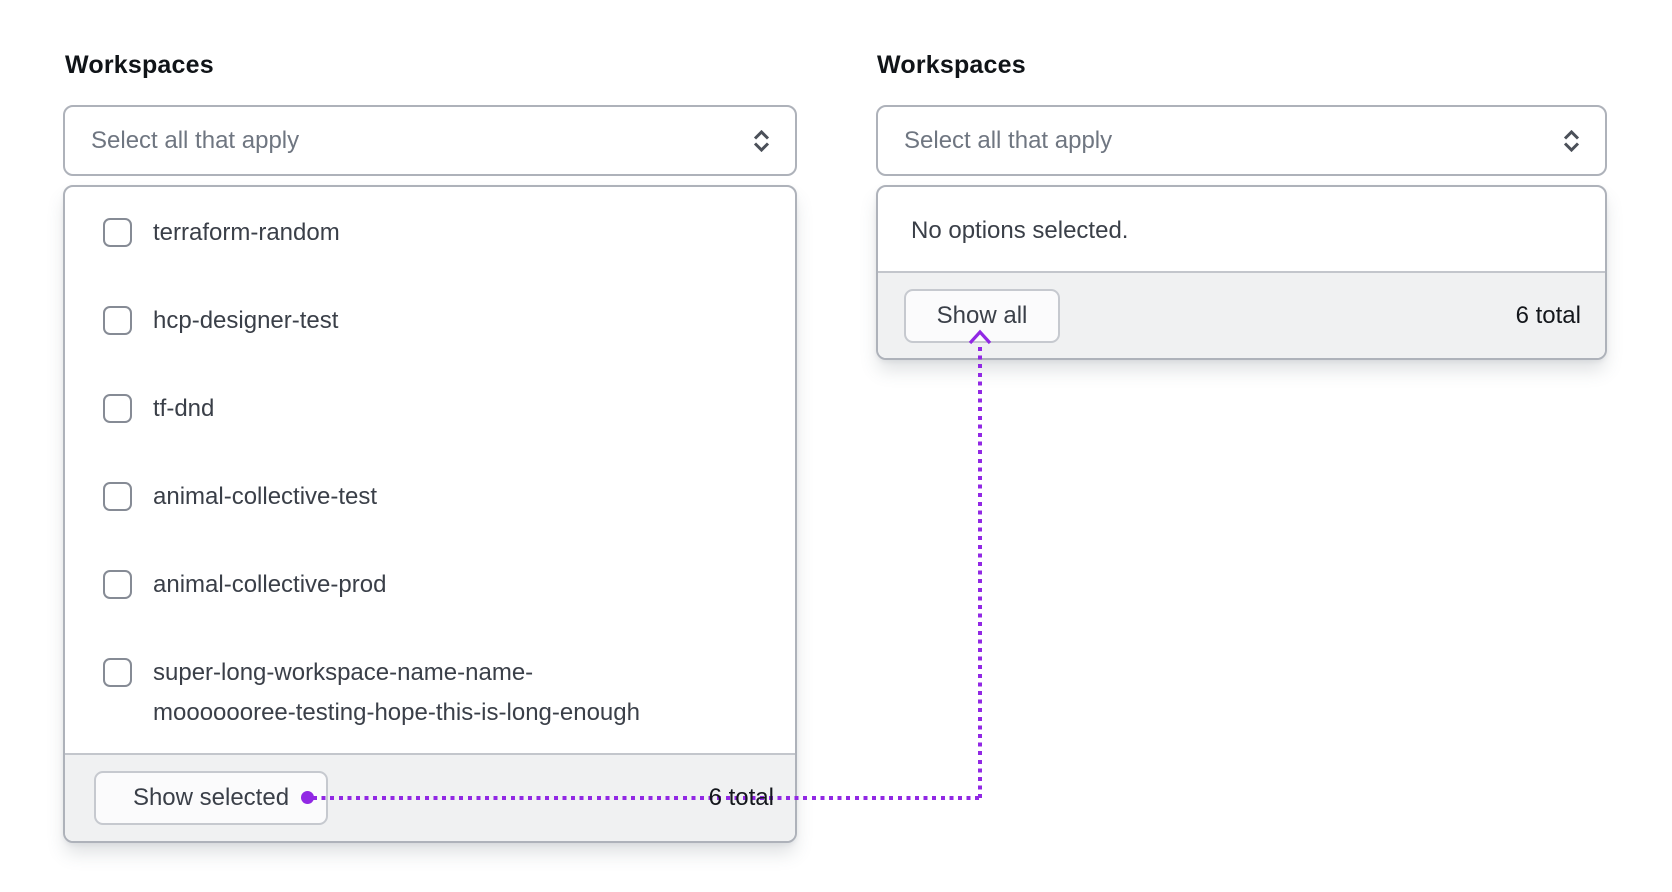 The height and width of the screenshot is (892, 1672). Describe the element at coordinates (1020, 230) in the screenshot. I see `empty-state-message: No options selected.` at that location.